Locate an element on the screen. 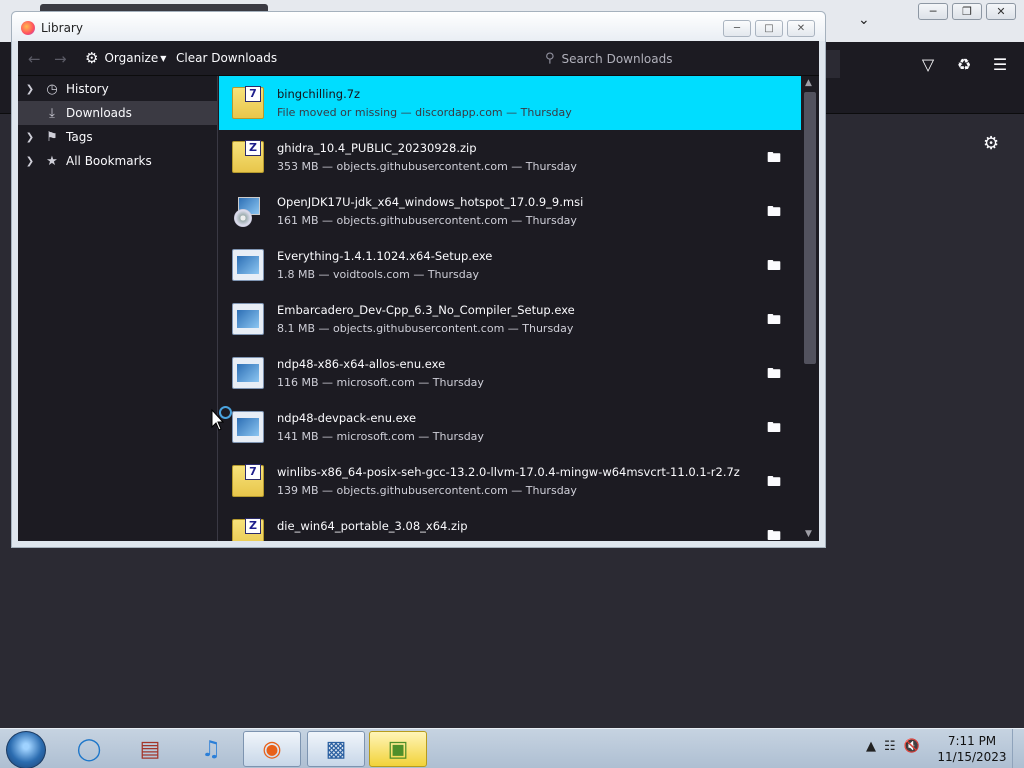 The height and width of the screenshot is (768, 1024). download-status: 116 MB — microsoft.com — Thursday is located at coordinates (380, 382).